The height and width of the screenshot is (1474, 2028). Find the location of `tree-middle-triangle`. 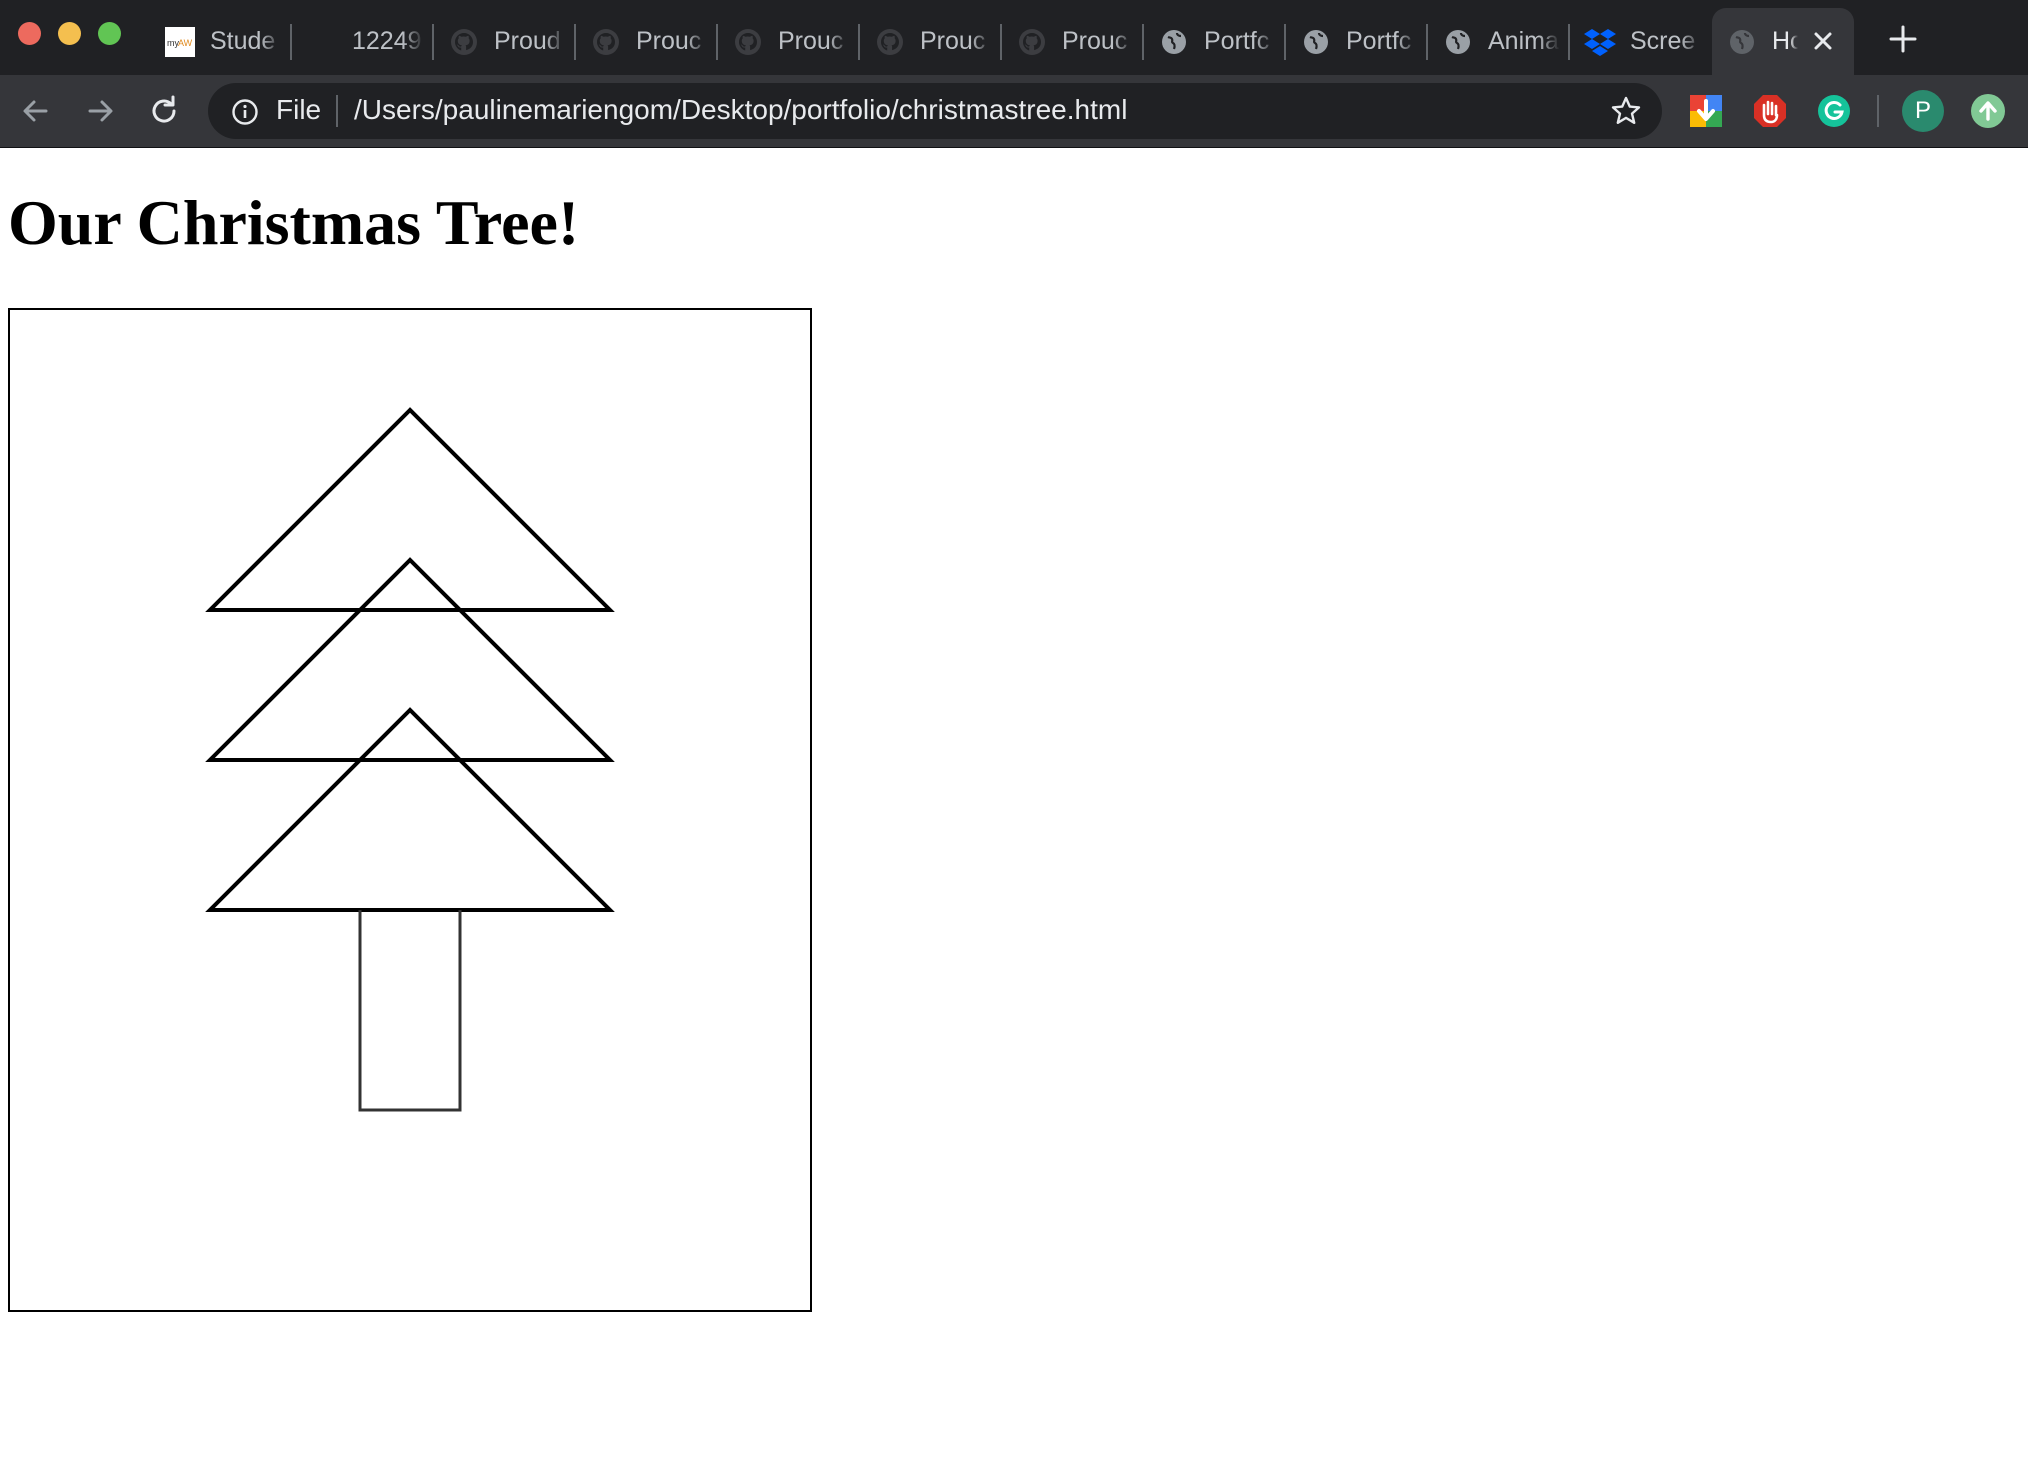

tree-middle-triangle is located at coordinates (410, 659).